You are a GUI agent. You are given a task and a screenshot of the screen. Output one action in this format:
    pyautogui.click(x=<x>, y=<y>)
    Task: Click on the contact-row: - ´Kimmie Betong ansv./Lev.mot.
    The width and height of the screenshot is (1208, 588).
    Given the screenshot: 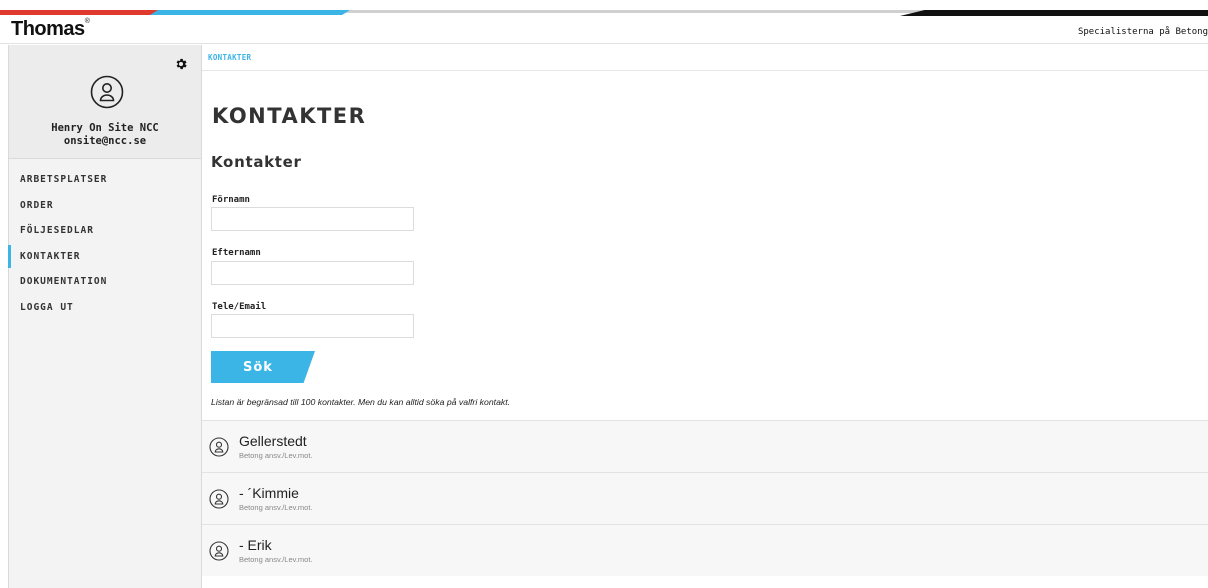 What is the action you would take?
    pyautogui.click(x=705, y=498)
    